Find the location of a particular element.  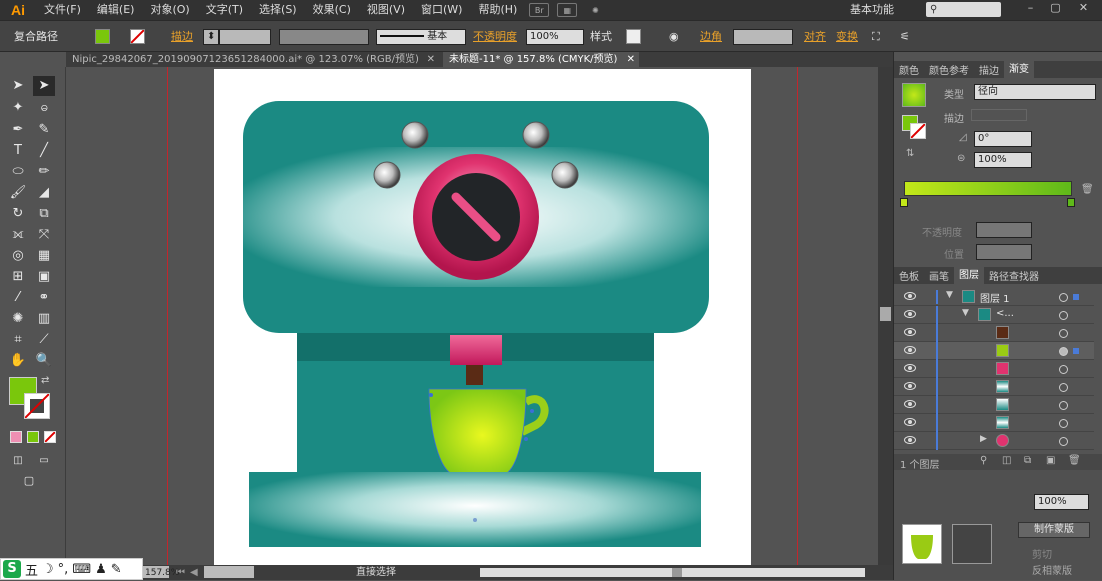

rotate-tool-icon: ↻ is located at coordinates (18, 214).